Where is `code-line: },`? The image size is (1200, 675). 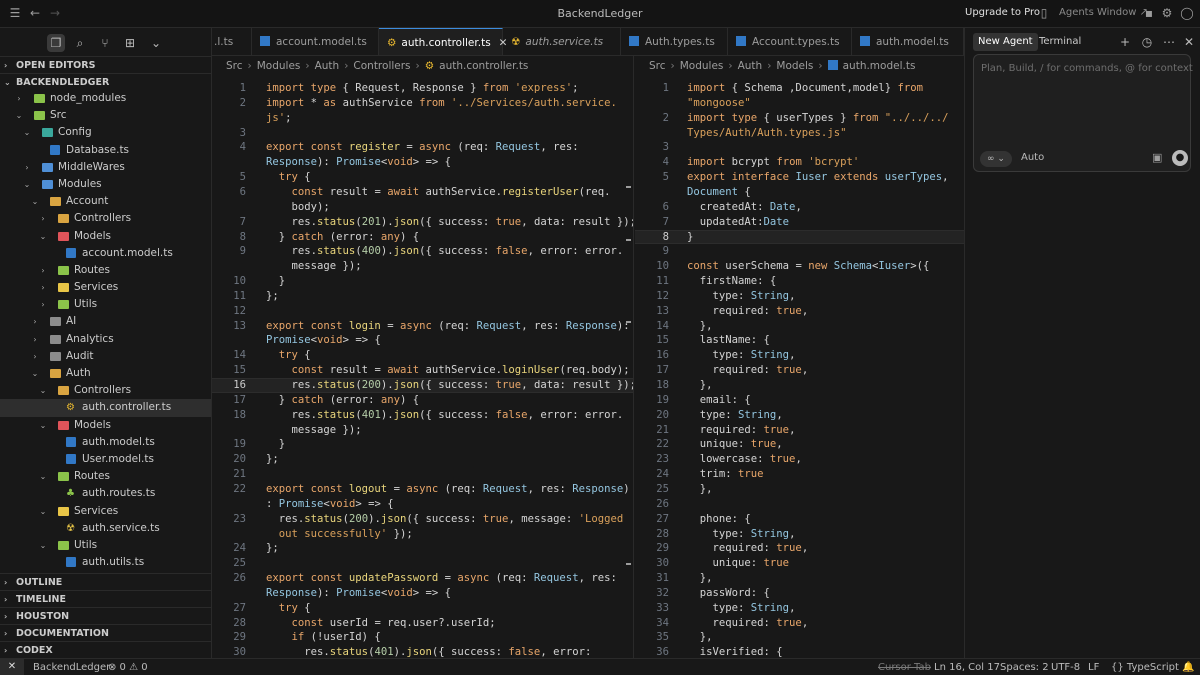
code-line: }, is located at coordinates (700, 489).